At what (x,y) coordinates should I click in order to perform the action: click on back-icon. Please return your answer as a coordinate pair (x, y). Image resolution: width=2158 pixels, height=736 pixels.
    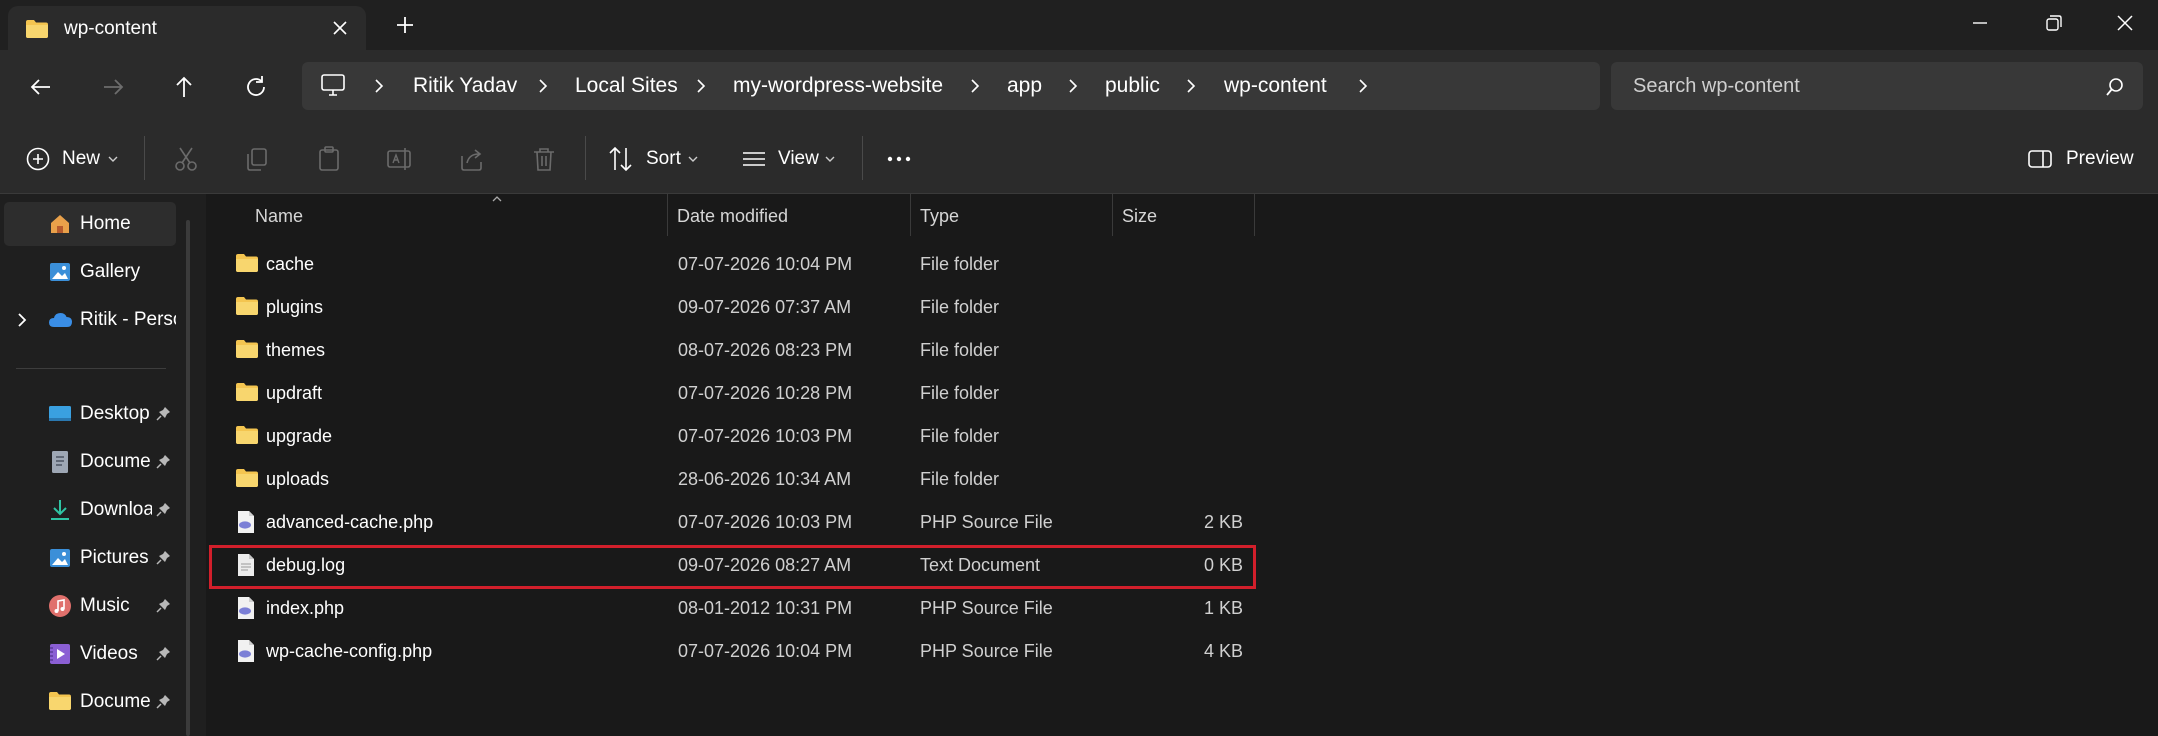
    Looking at the image, I should click on (41, 87).